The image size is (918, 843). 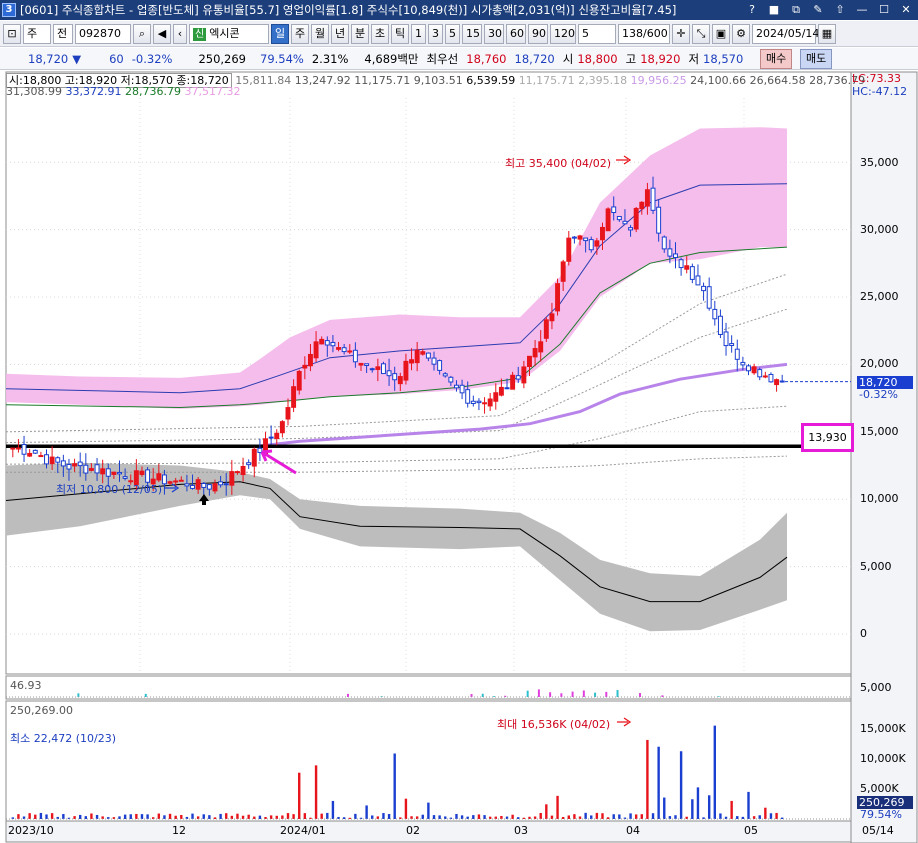 I want to click on x-axis-panel, so click(x=428, y=831).